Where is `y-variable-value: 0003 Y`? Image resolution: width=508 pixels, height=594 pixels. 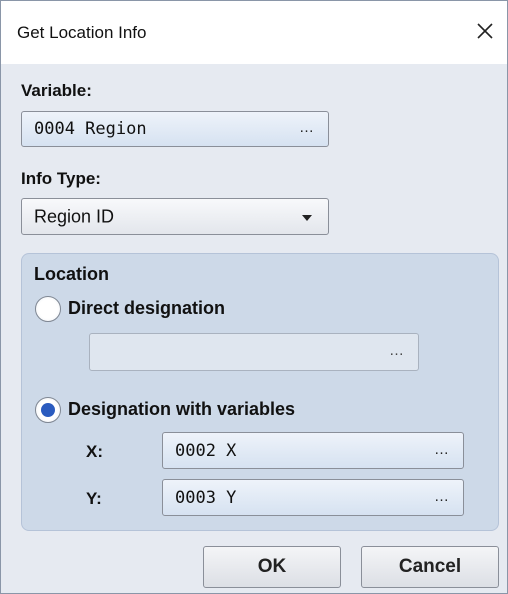 y-variable-value: 0003 Y is located at coordinates (206, 497).